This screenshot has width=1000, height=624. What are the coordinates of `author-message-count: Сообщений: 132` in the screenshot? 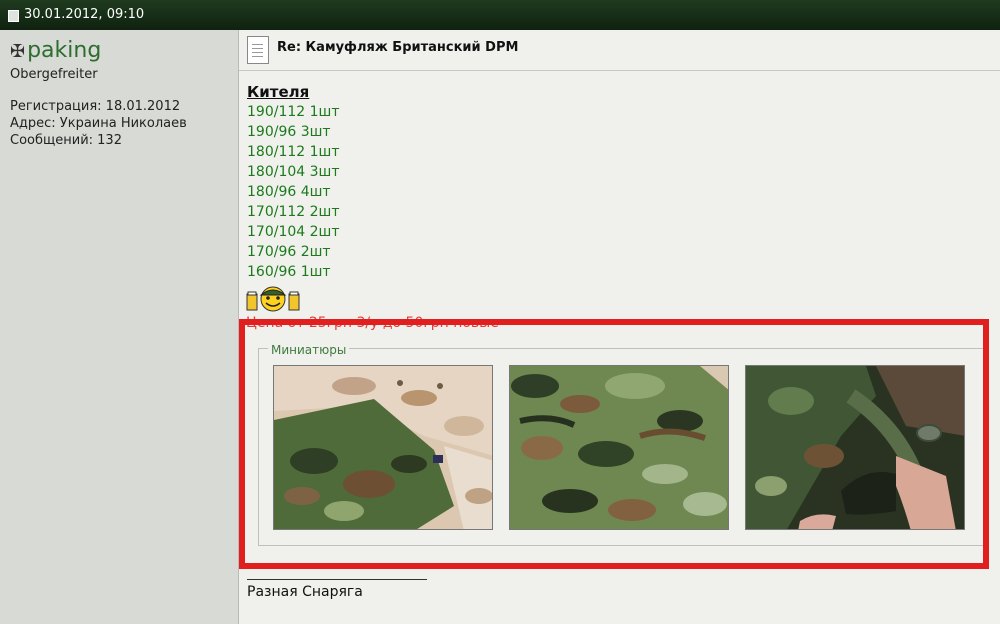 It's located at (66, 140).